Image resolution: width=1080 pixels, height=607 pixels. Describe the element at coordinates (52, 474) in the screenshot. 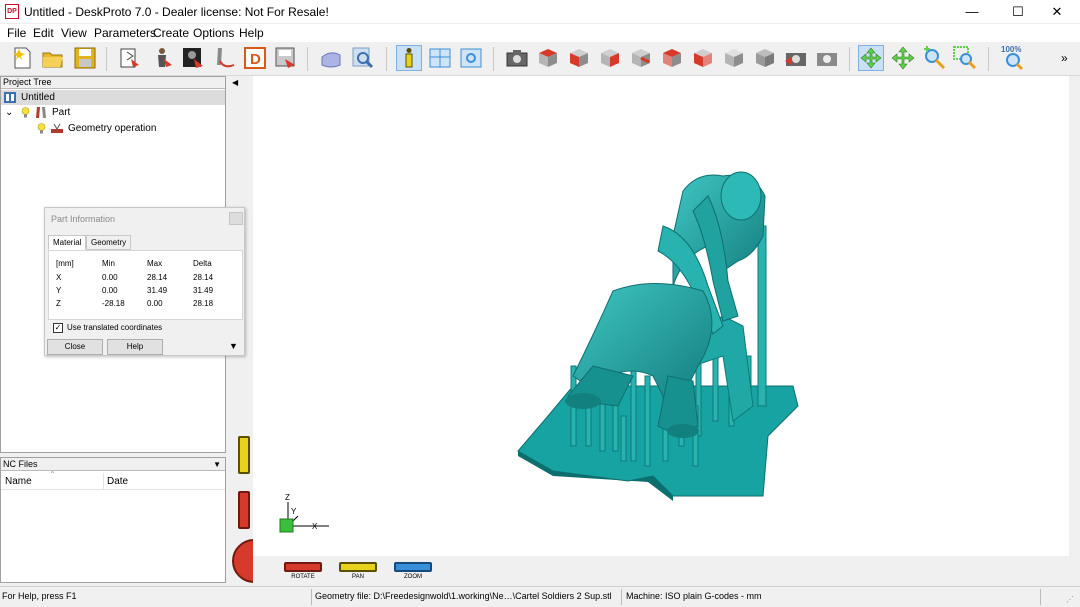

I see `sort-arrow-icon: ⌃` at that location.